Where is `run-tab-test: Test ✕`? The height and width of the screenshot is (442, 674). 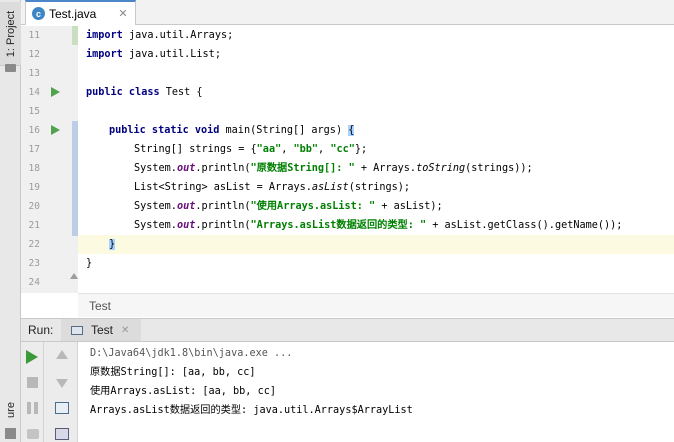
run-tab-test: Test ✕ is located at coordinates (101, 330).